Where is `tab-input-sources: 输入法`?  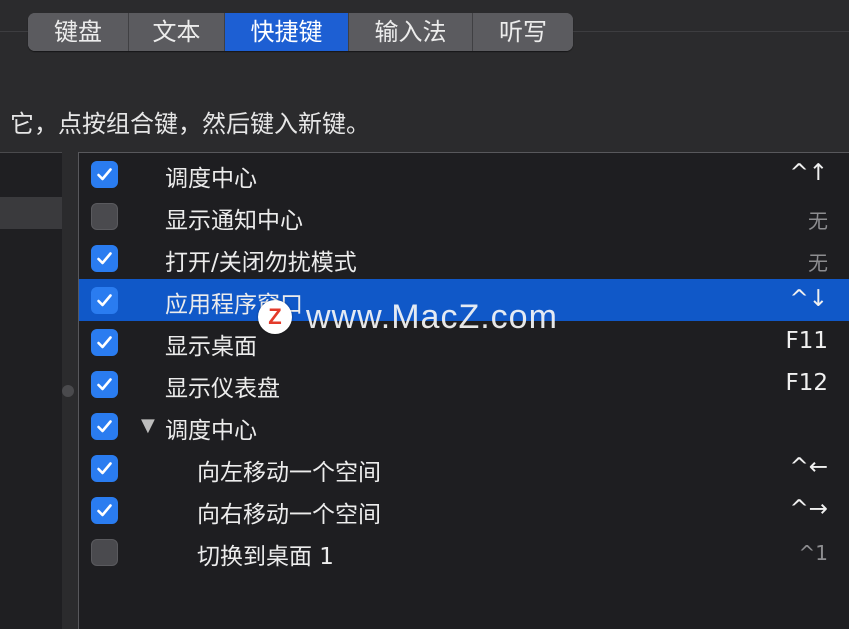
tab-input-sources: 输入法 is located at coordinates (411, 32).